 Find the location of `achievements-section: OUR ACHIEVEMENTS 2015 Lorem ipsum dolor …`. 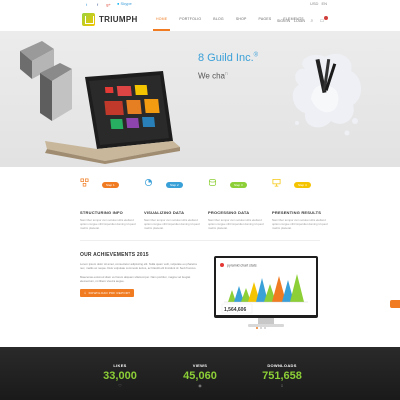

achievements-section: OUR ACHIEVEMENTS 2015 Lorem ipsum dolor … is located at coordinates (140, 274).